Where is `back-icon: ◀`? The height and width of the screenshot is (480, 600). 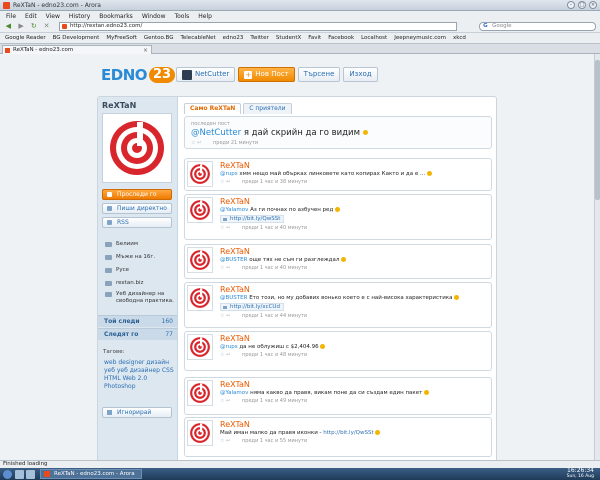 back-icon: ◀ is located at coordinates (8, 26).